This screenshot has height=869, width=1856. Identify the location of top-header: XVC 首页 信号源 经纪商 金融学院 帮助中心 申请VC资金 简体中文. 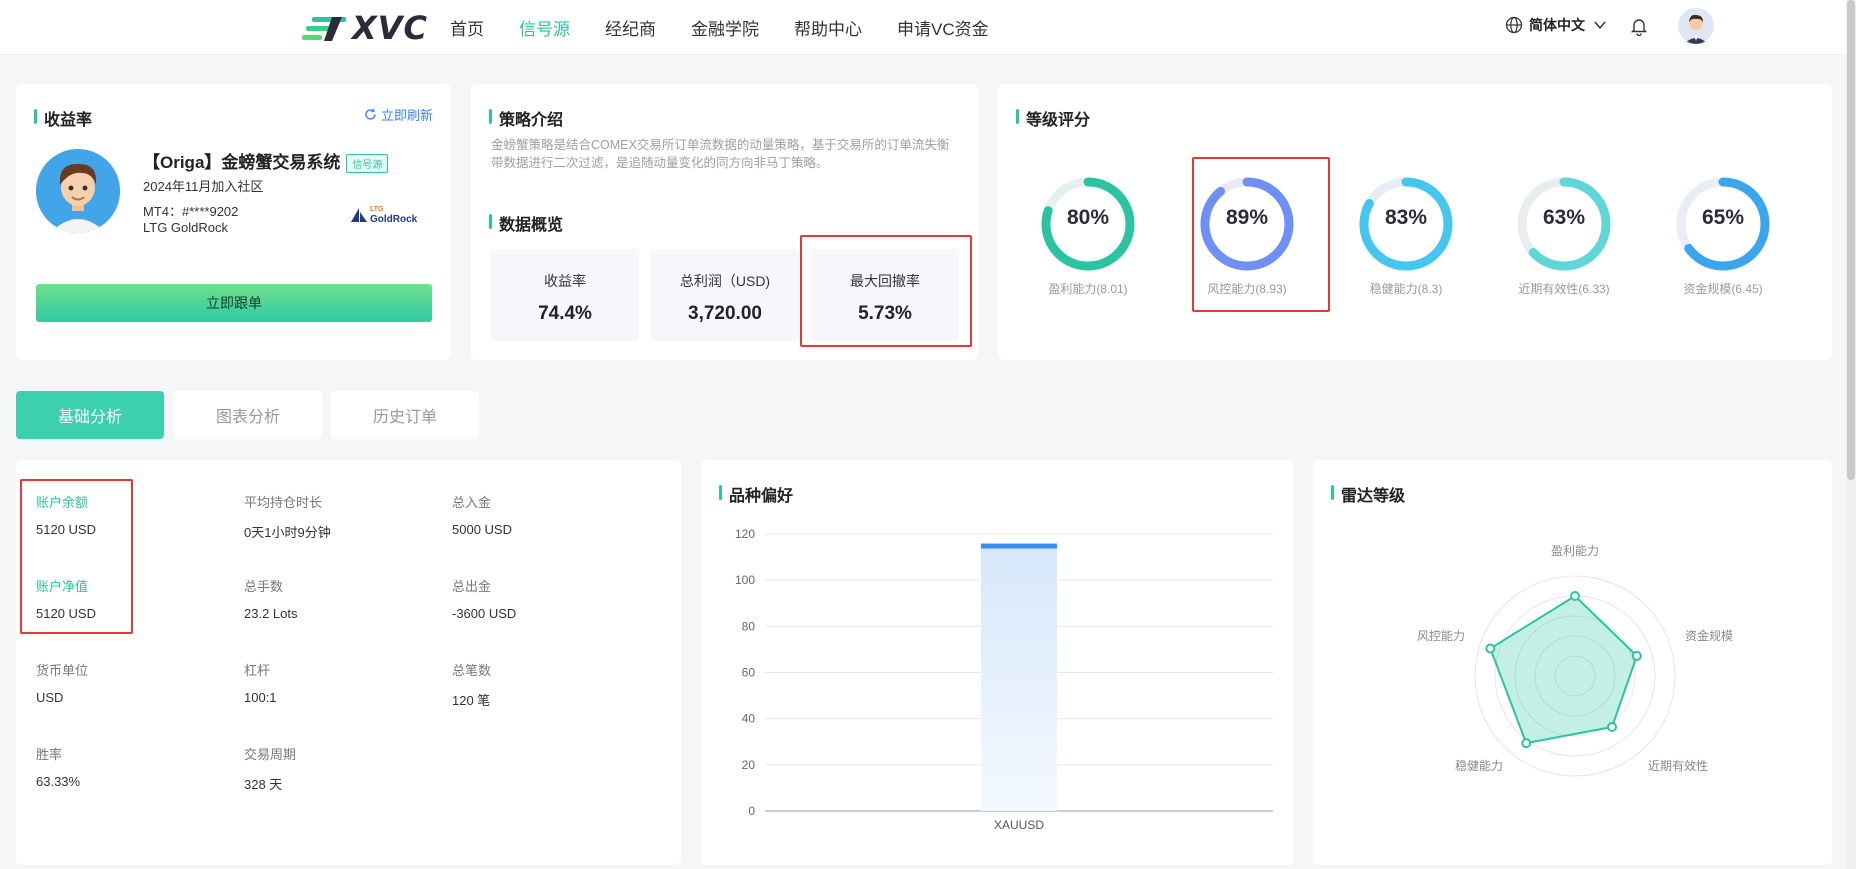
(928, 27).